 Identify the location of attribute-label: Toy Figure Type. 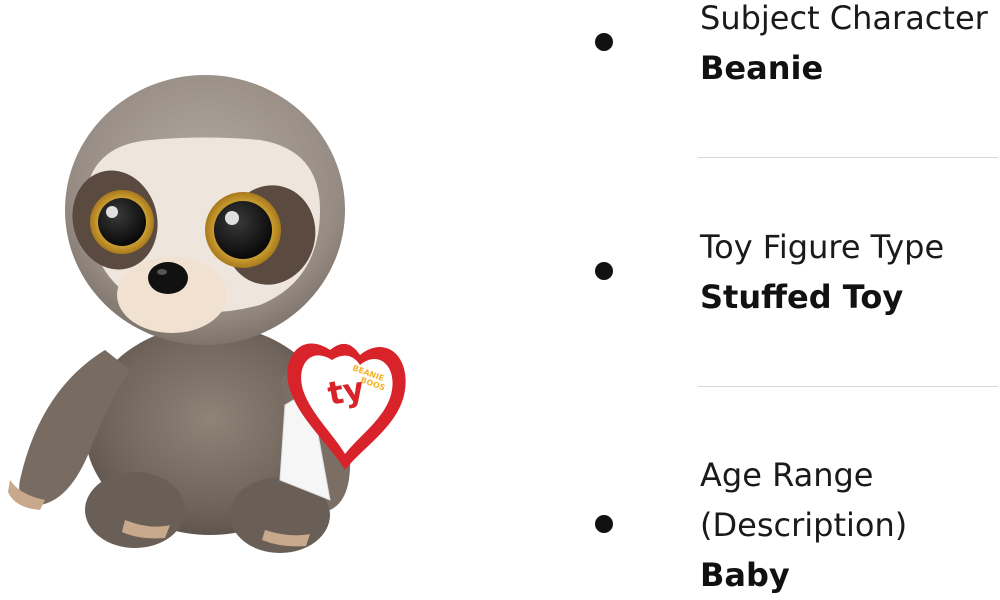
(822, 247).